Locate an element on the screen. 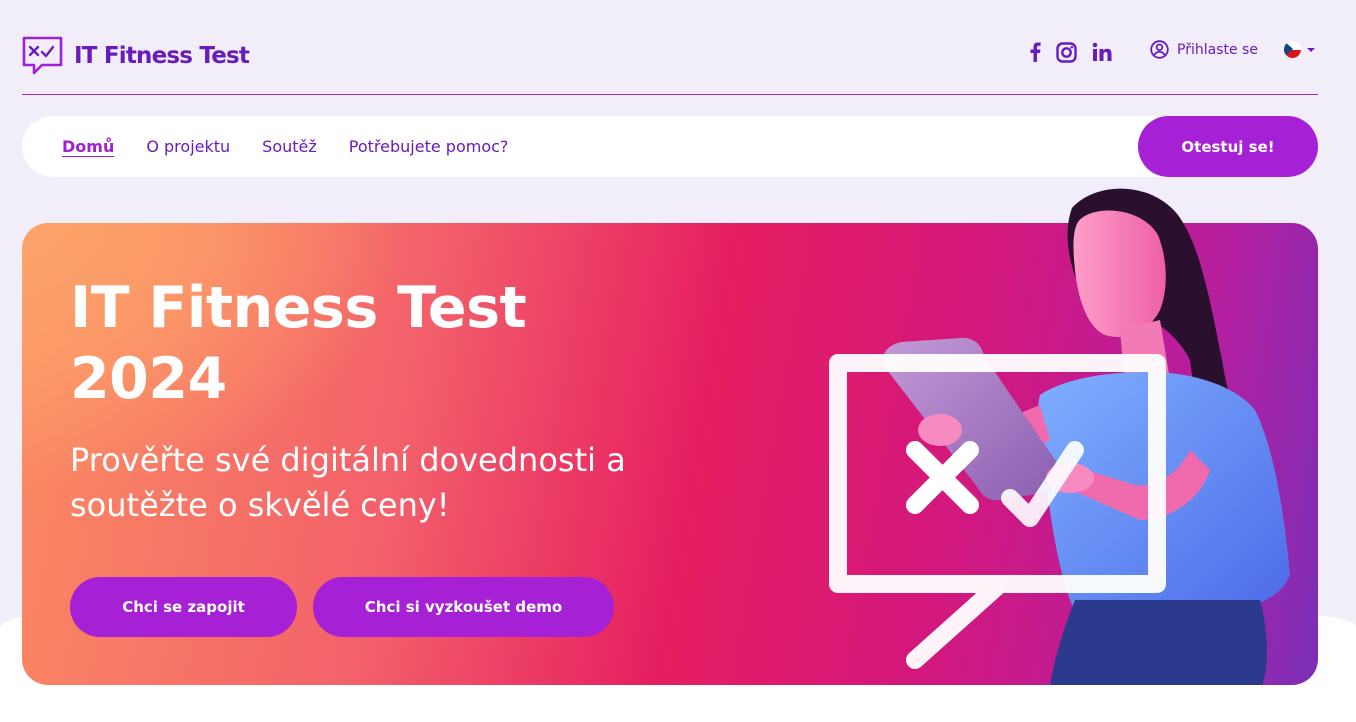 This screenshot has width=1356, height=722. hero-title: IT Fitness Test 2024 is located at coordinates (330, 344).